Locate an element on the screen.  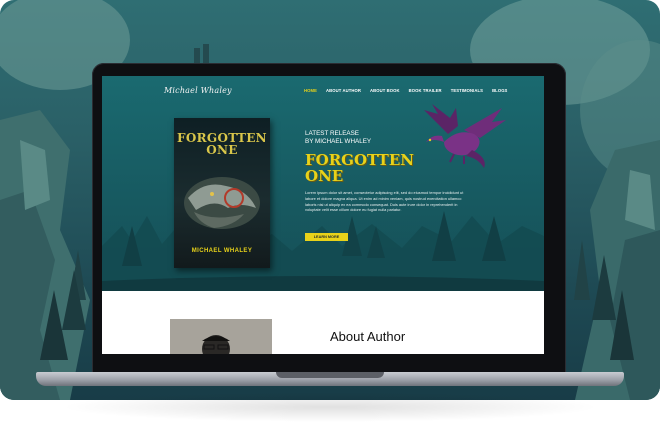
hero-book-title: FORGOTTEN ONE is located at coordinates (359, 168).